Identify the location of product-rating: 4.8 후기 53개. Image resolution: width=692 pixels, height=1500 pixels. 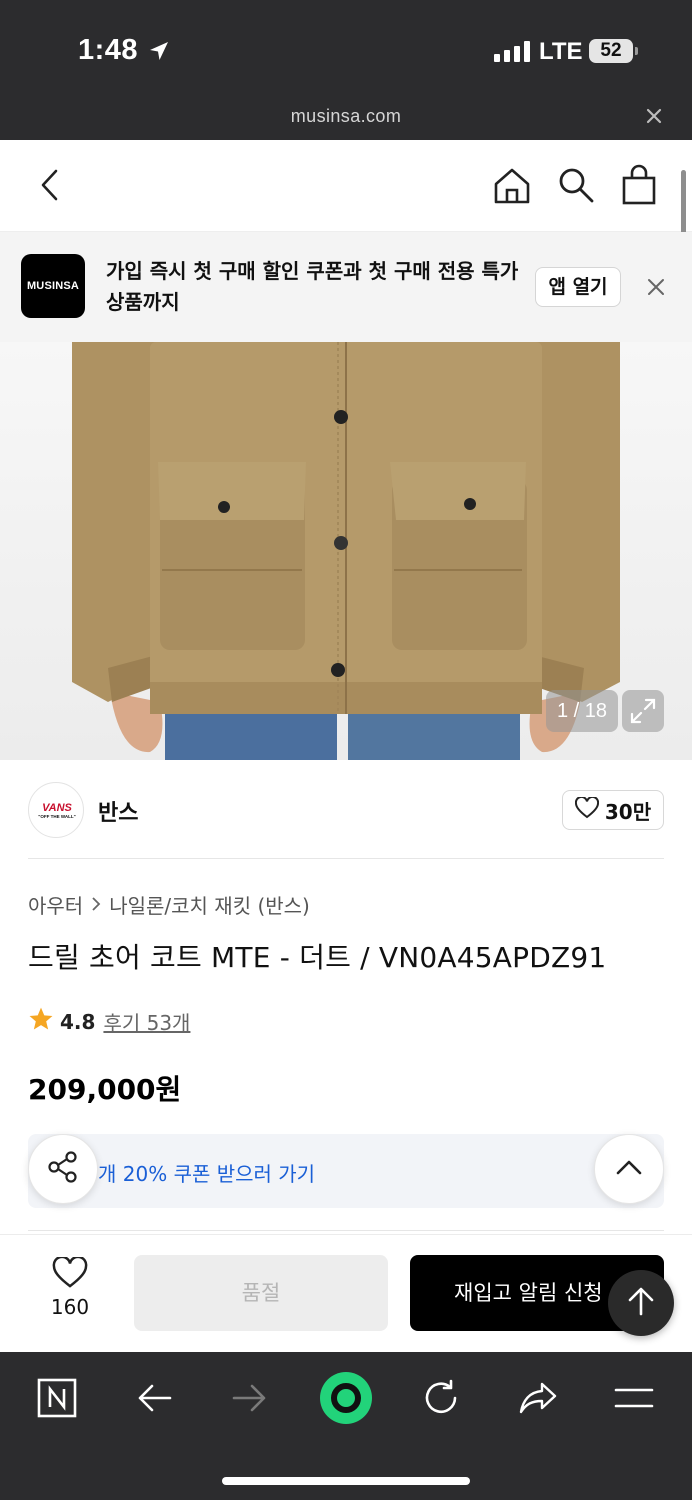
(109, 1021).